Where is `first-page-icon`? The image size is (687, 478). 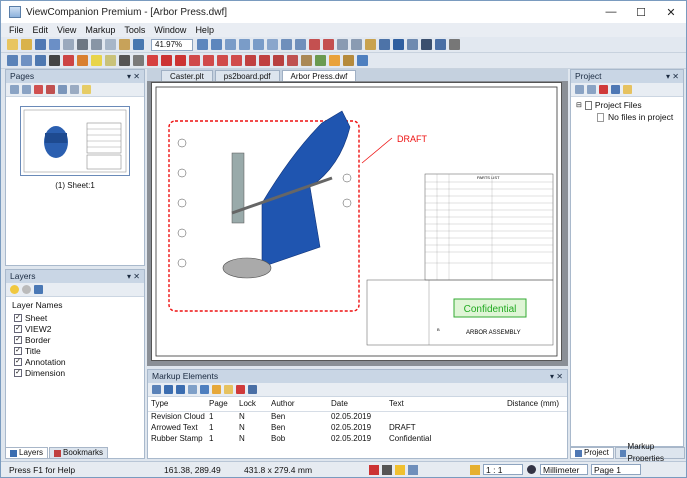
first-page-icon is located at coordinates (342, 44).